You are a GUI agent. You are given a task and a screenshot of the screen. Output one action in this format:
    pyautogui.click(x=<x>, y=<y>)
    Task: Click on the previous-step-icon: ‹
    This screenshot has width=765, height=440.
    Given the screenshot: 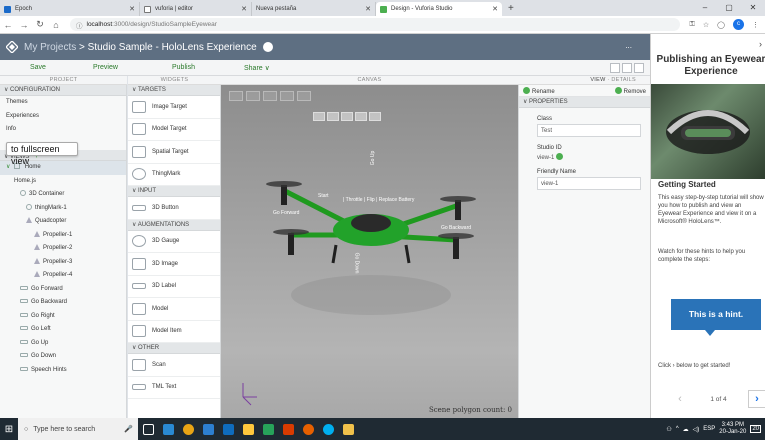 What is the action you would take?
    pyautogui.click(x=680, y=399)
    